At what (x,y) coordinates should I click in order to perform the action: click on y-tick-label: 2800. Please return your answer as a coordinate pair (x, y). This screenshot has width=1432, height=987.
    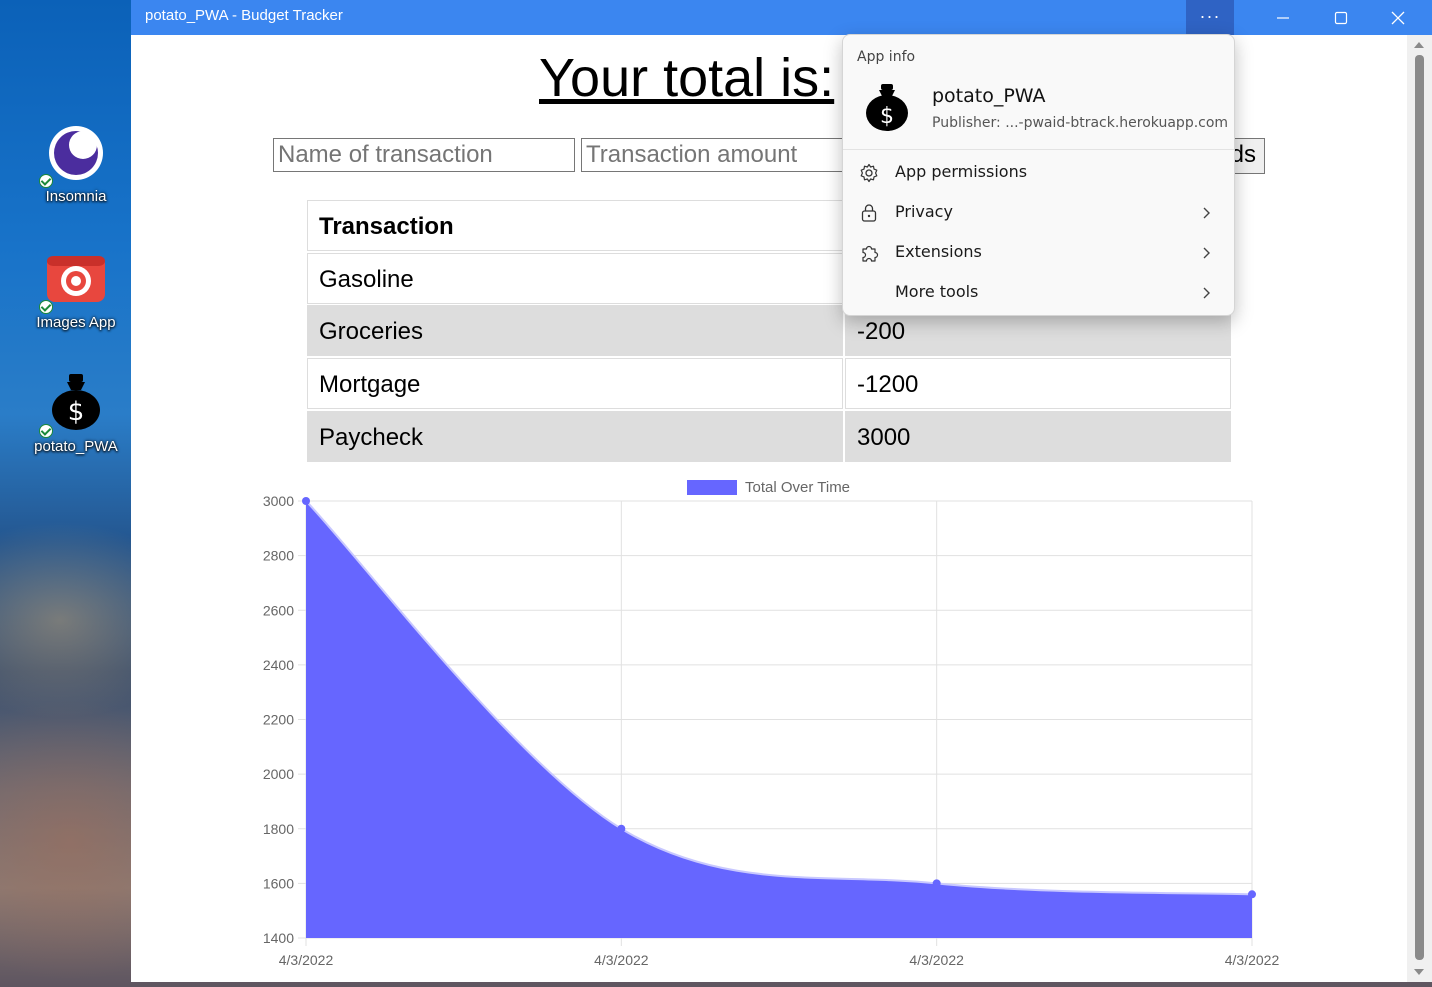
    Looking at the image, I should click on (278, 556).